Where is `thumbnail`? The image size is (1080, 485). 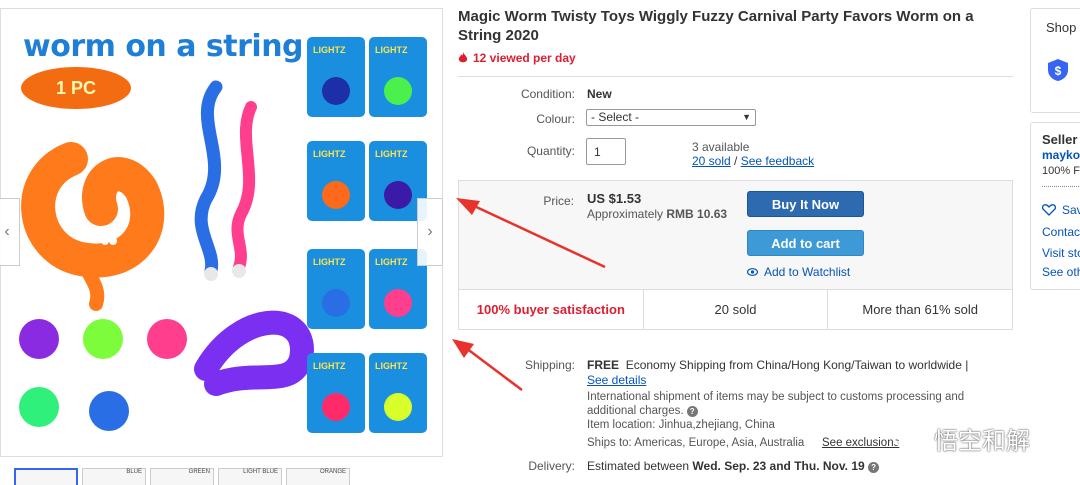 thumbnail is located at coordinates (46, 476).